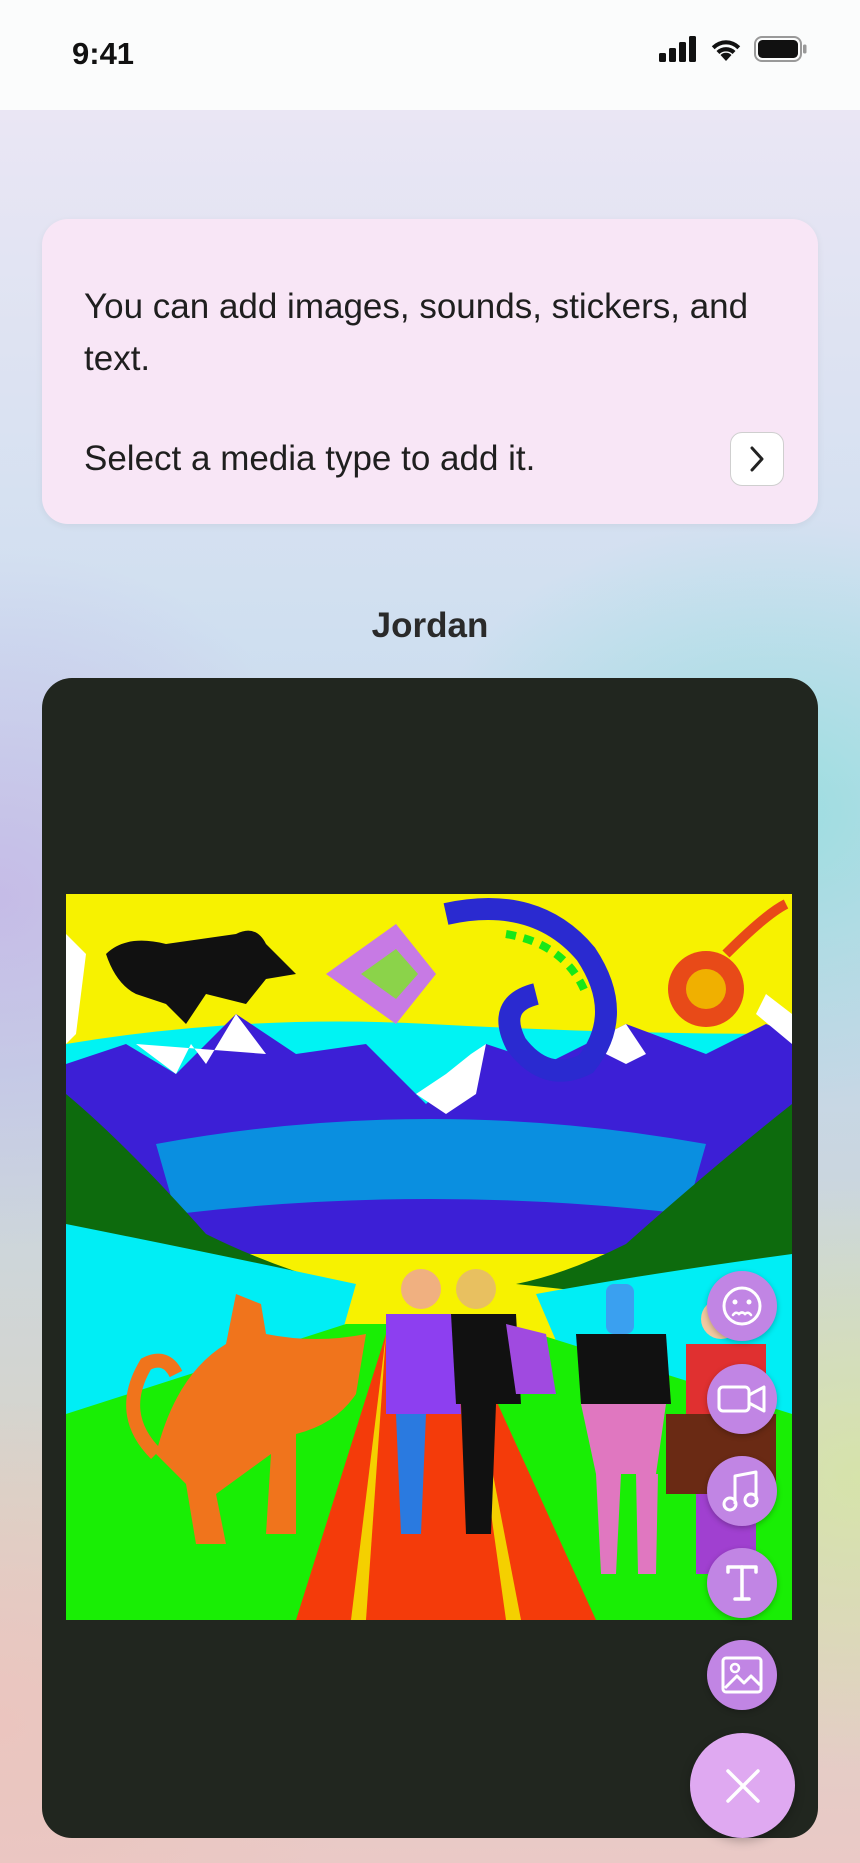 The width and height of the screenshot is (860, 1863). I want to click on text-button, so click(742, 1583).